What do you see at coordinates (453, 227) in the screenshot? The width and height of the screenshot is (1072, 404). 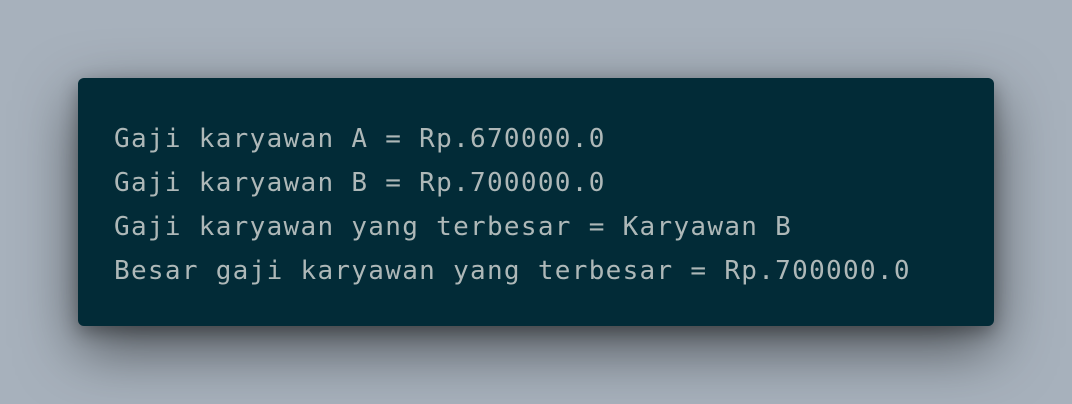 I see `output-line-highest-employee: Gaji karyawan yang terbesar = Karyawan B` at bounding box center [453, 227].